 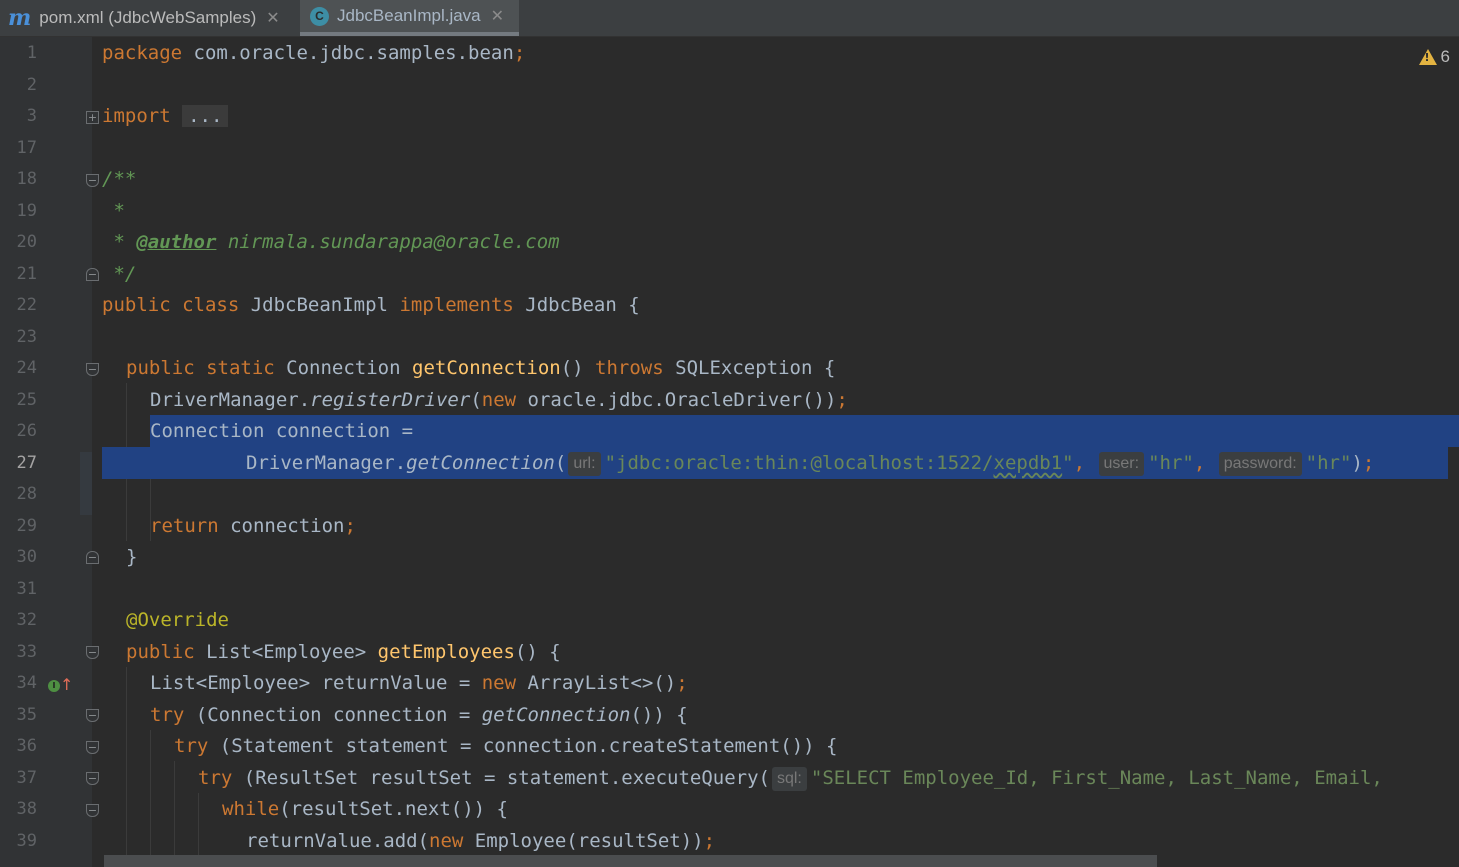 I want to click on tab-label: JdbcBeanImpl.java, so click(x=409, y=15).